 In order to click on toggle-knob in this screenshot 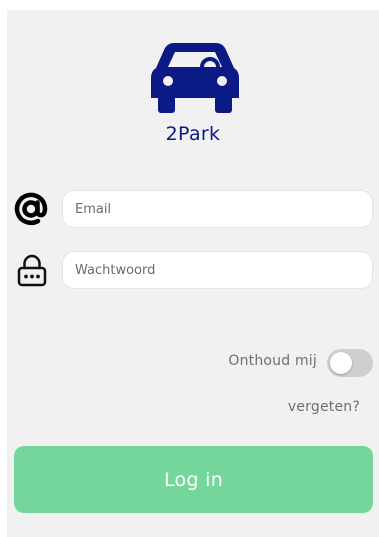, I will do `click(341, 363)`.